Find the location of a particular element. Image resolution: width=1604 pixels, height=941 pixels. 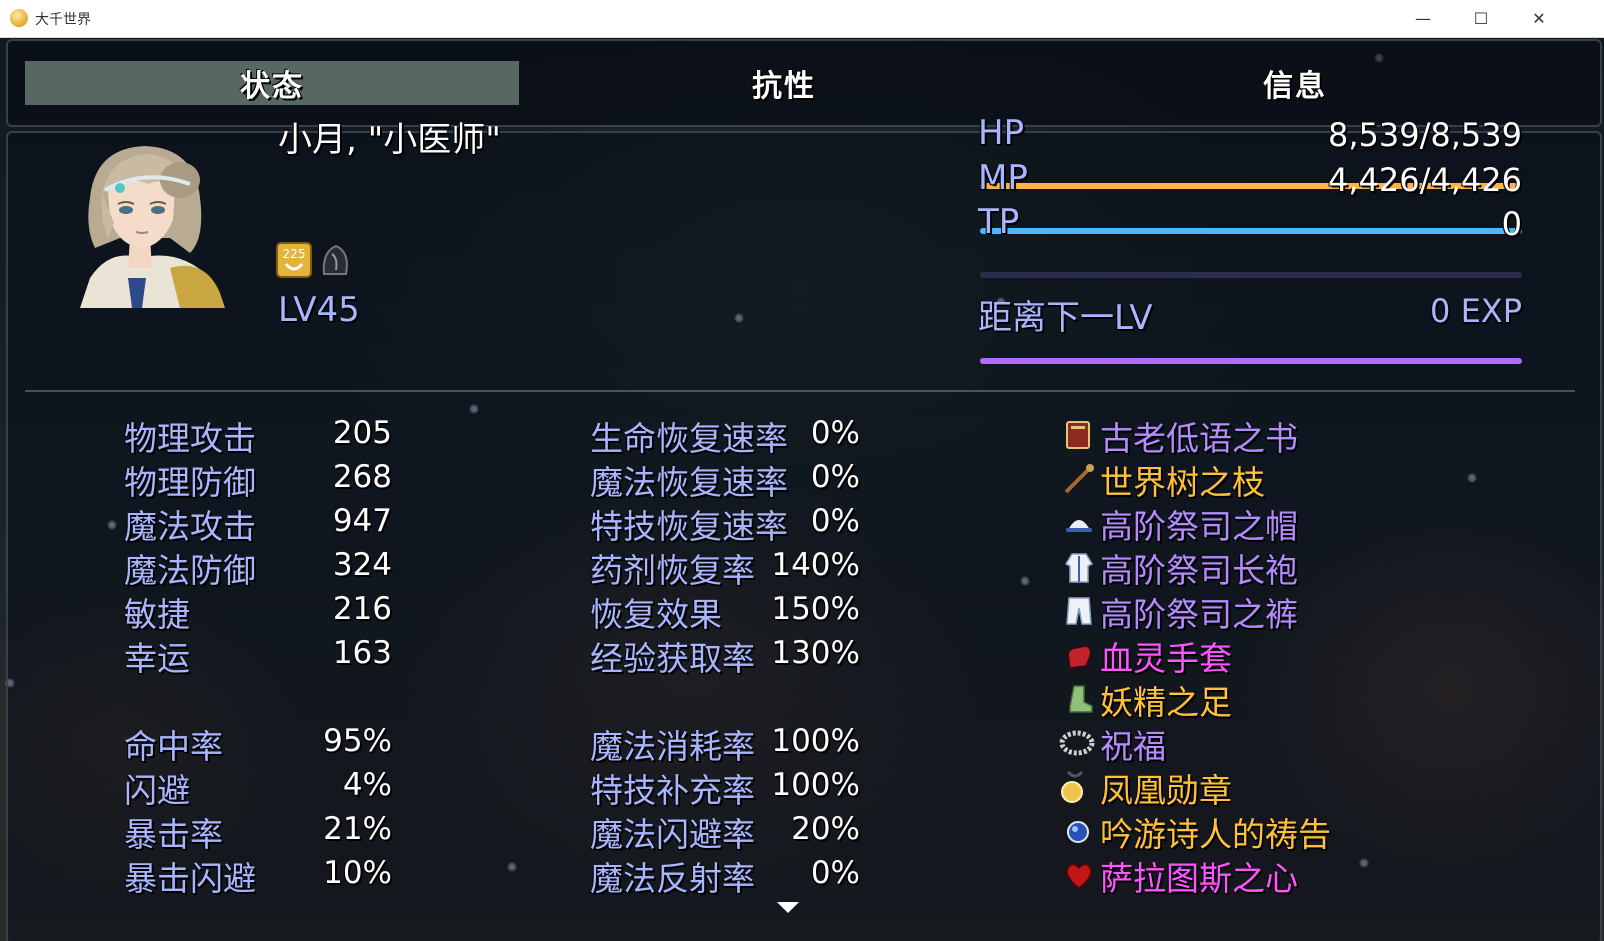

stat-label: 暴击闪避 is located at coordinates (190, 878).